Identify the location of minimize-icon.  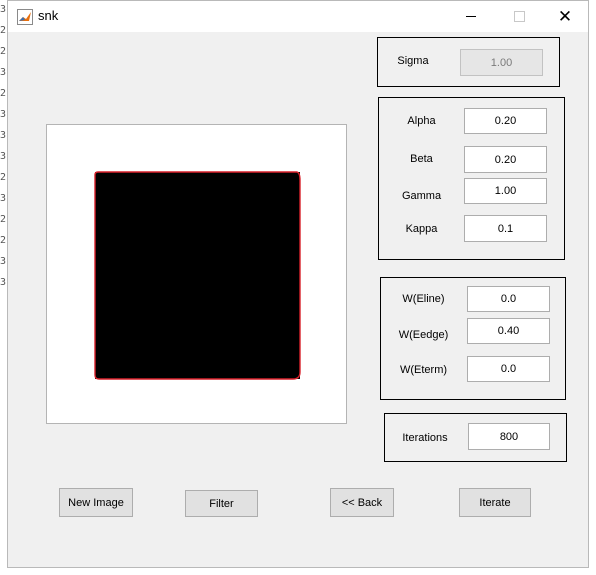
(471, 16).